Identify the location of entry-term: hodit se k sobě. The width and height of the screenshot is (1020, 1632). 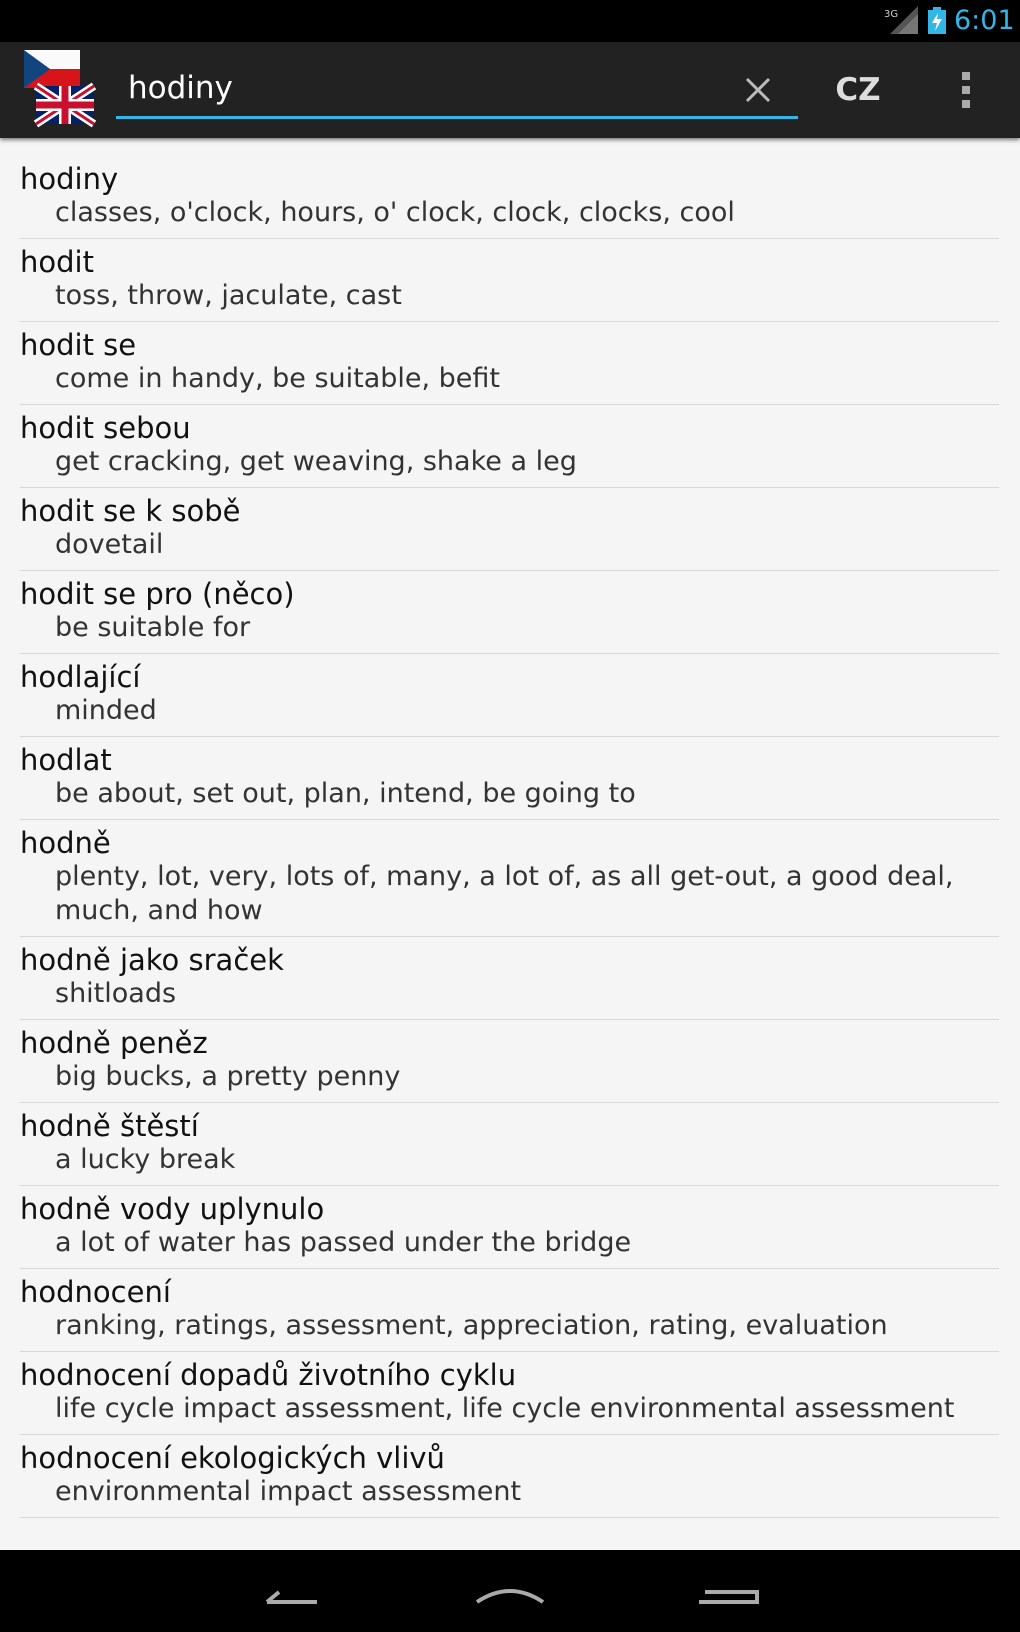
(130, 511).